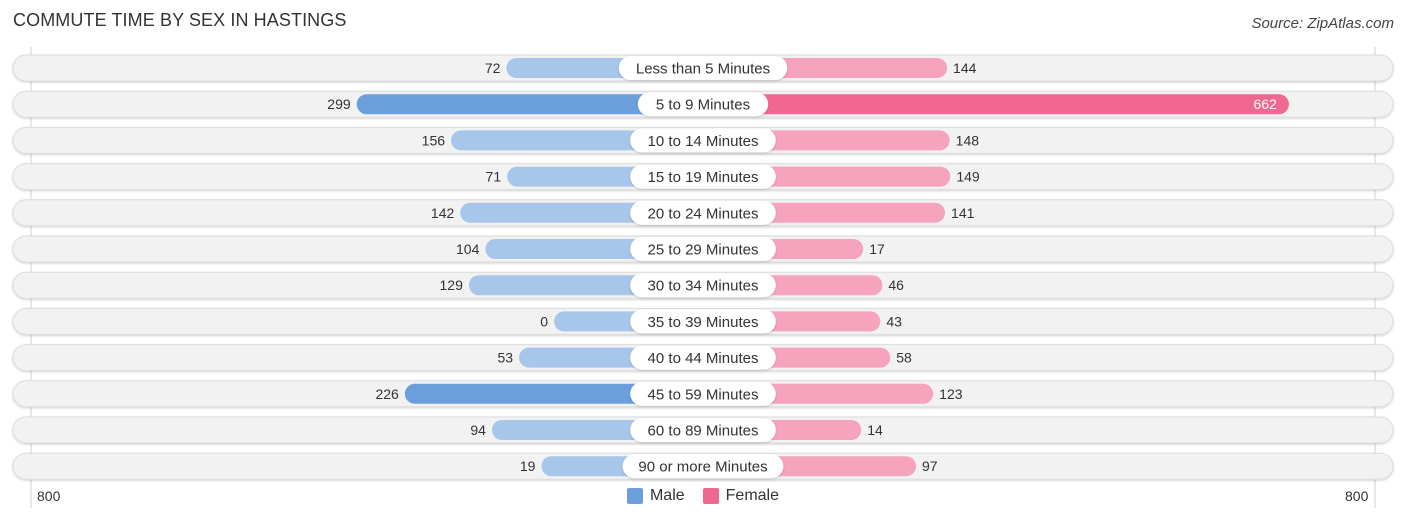 The height and width of the screenshot is (523, 1406). What do you see at coordinates (710, 496) in the screenshot?
I see `legend-swatch-female` at bounding box center [710, 496].